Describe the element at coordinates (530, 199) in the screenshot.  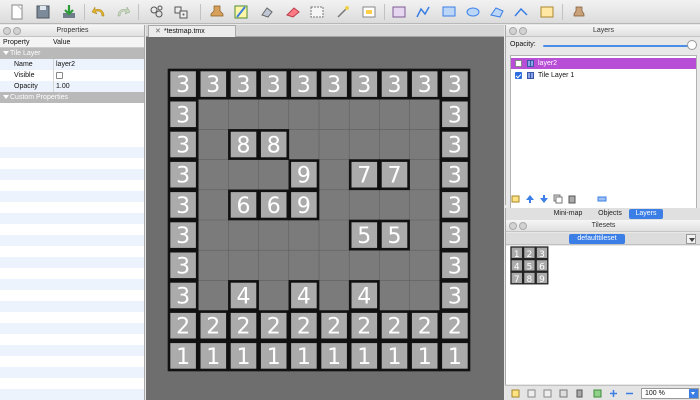
I see `raise-layer-icon` at that location.